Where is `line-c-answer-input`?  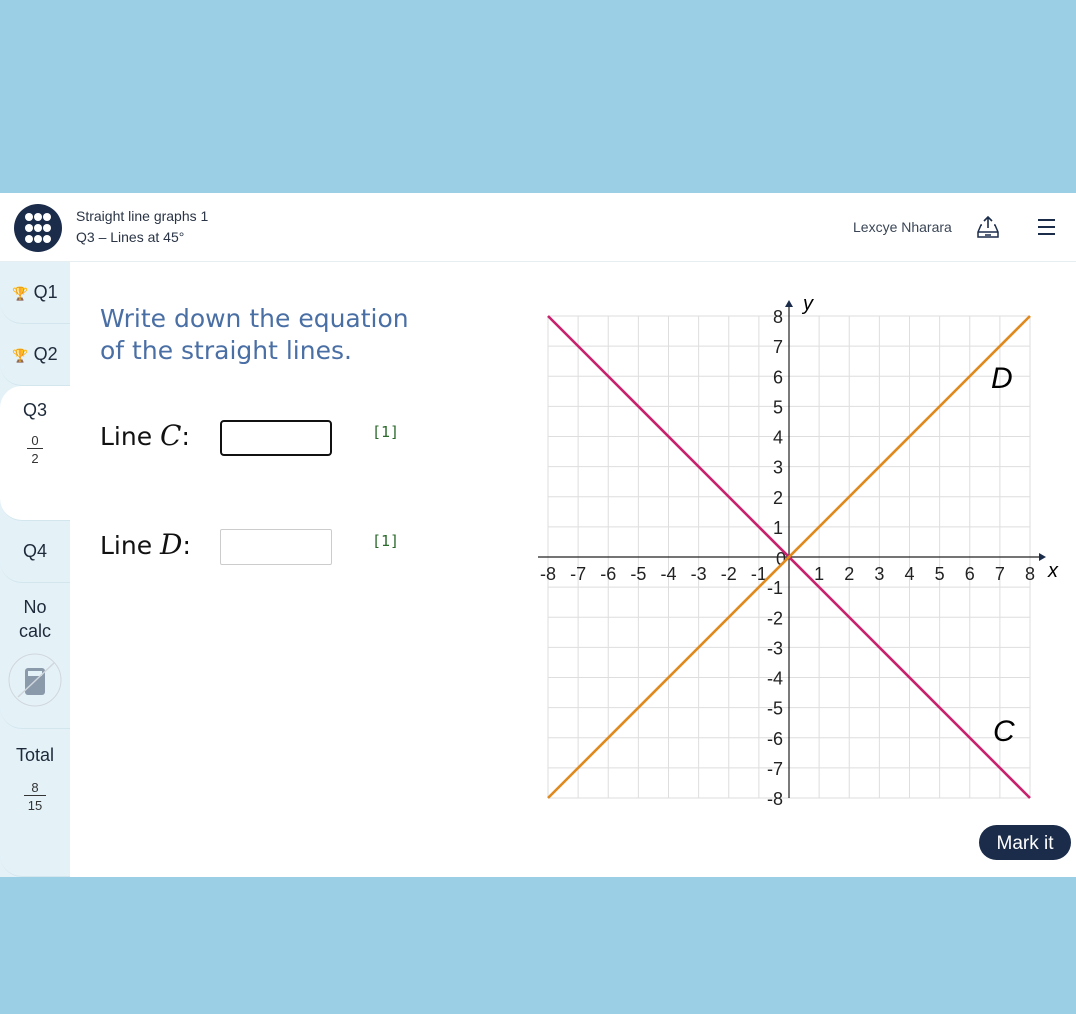
line-c-answer-input is located at coordinates (276, 438).